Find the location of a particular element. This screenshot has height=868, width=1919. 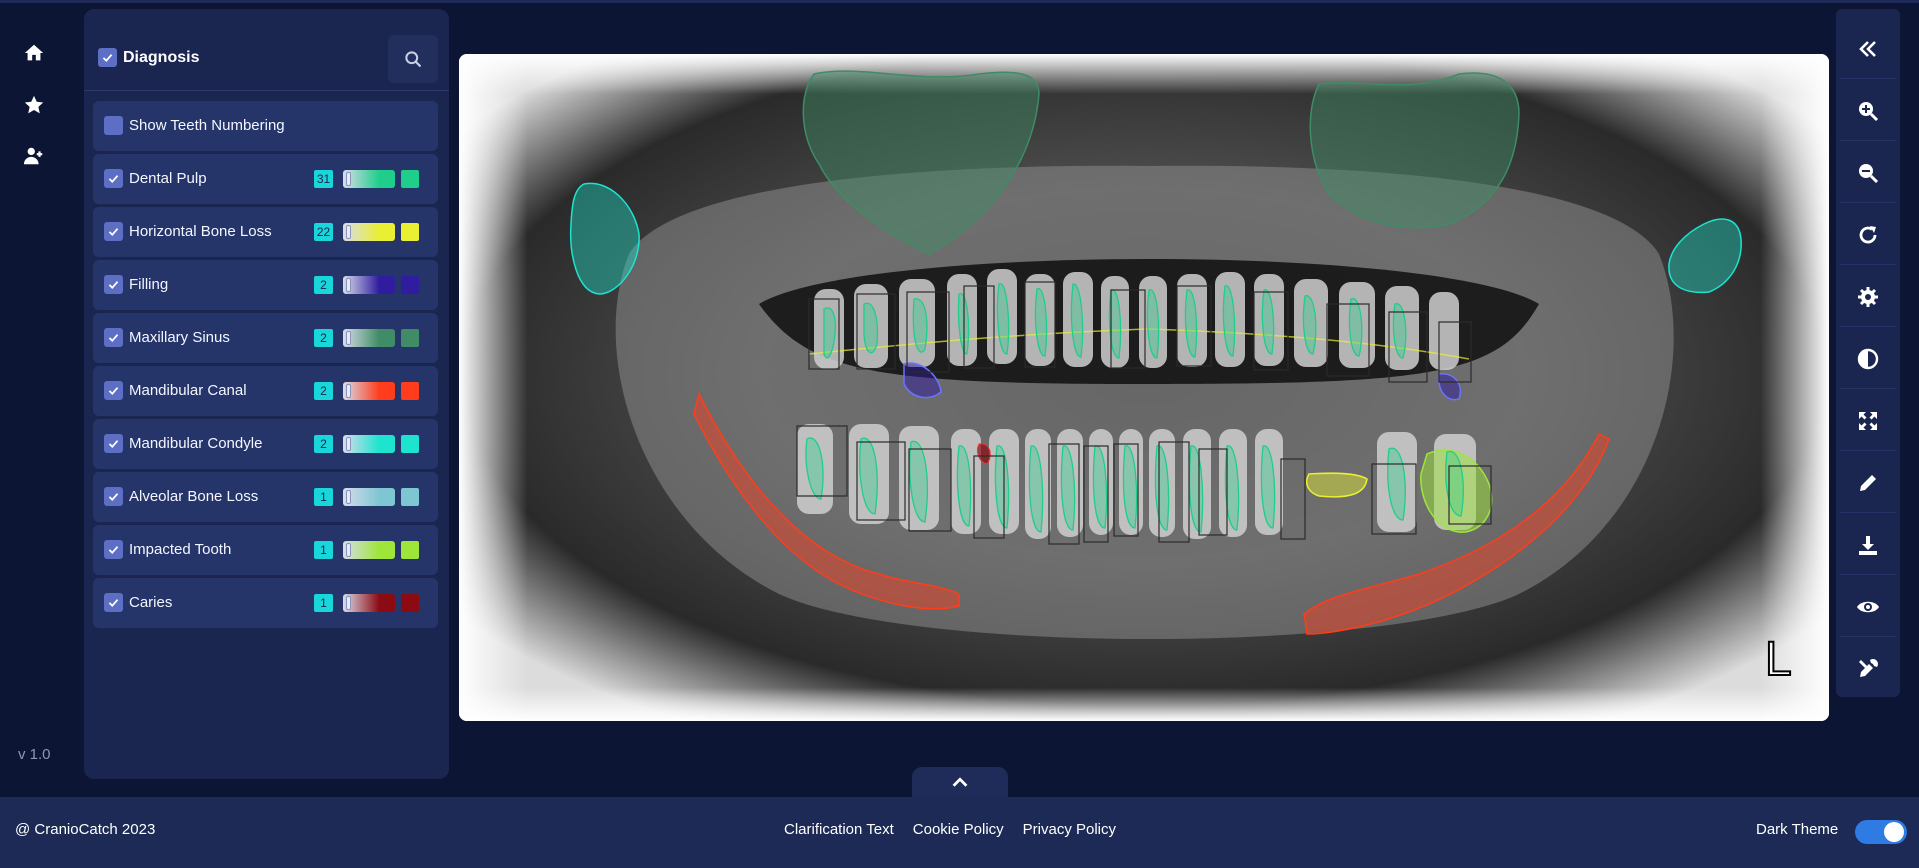

tools-icon is located at coordinates (1868, 668).